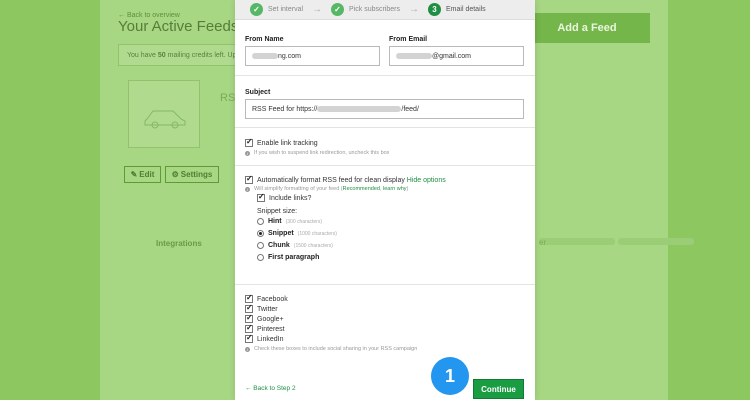  What do you see at coordinates (385, 318) in the screenshot?
I see `social-googleplus-option: Google+` at bounding box center [385, 318].